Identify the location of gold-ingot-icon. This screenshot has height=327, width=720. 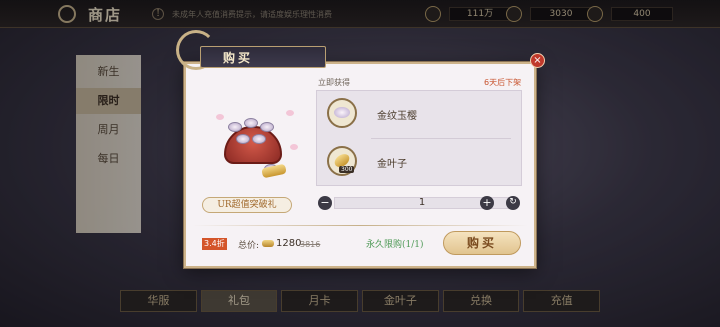
(268, 243).